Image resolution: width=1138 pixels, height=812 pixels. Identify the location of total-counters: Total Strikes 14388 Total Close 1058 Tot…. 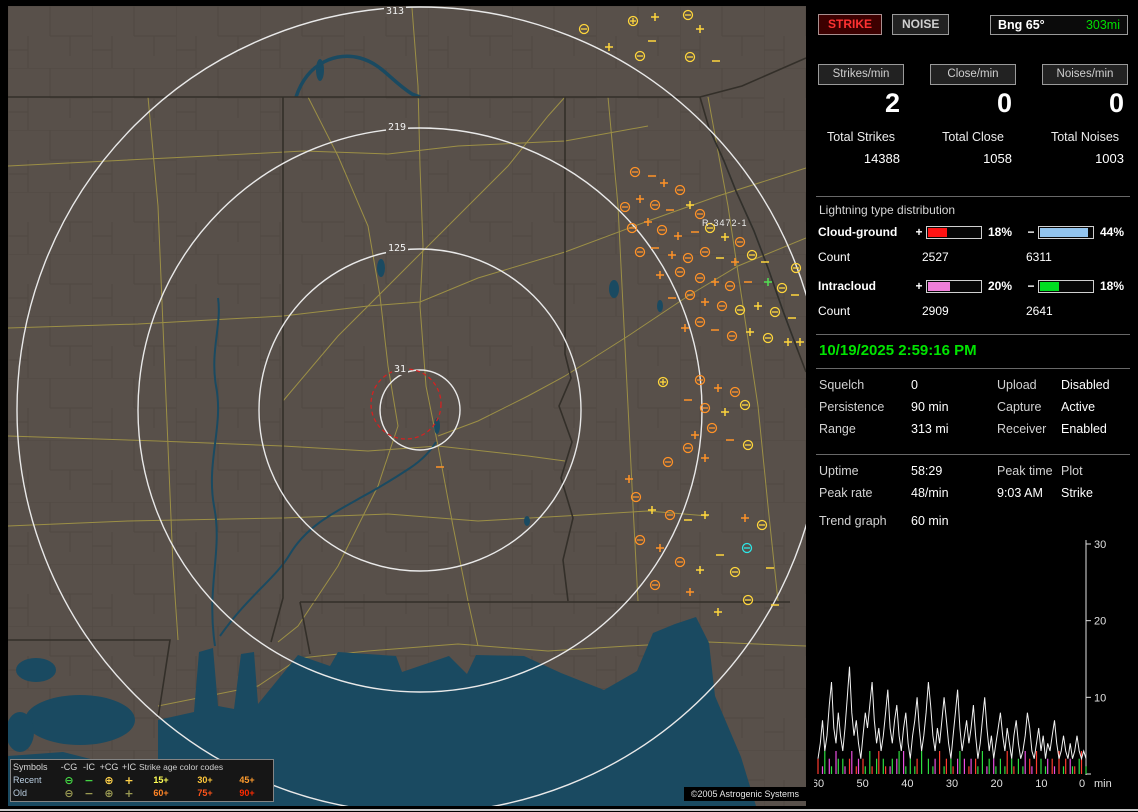
(973, 148).